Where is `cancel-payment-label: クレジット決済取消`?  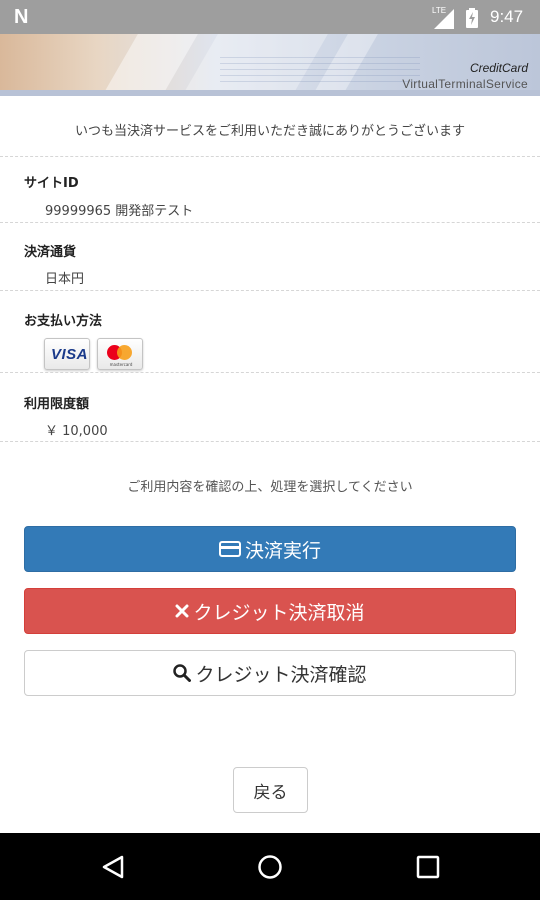 cancel-payment-label: クレジット決済取消 is located at coordinates (279, 612).